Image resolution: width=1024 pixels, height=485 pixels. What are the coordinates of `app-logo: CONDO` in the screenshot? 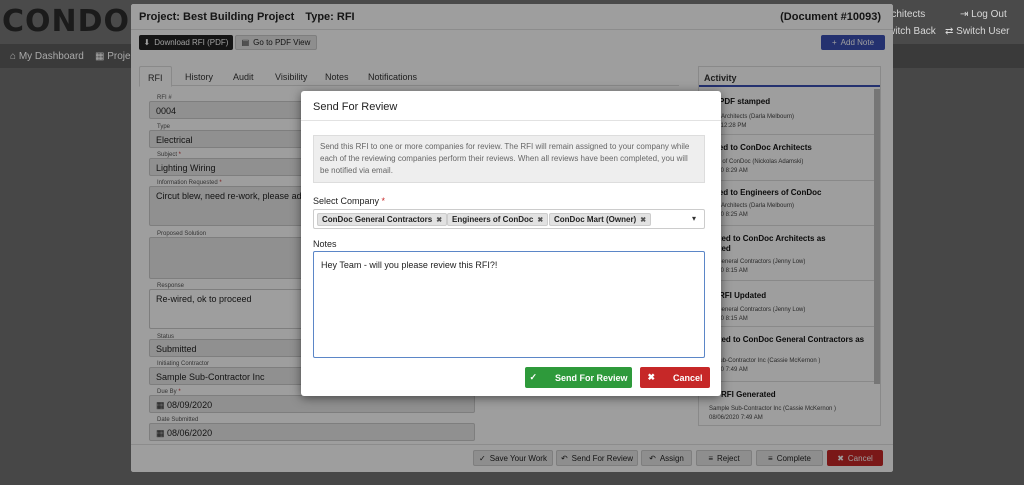 It's located at (66, 21).